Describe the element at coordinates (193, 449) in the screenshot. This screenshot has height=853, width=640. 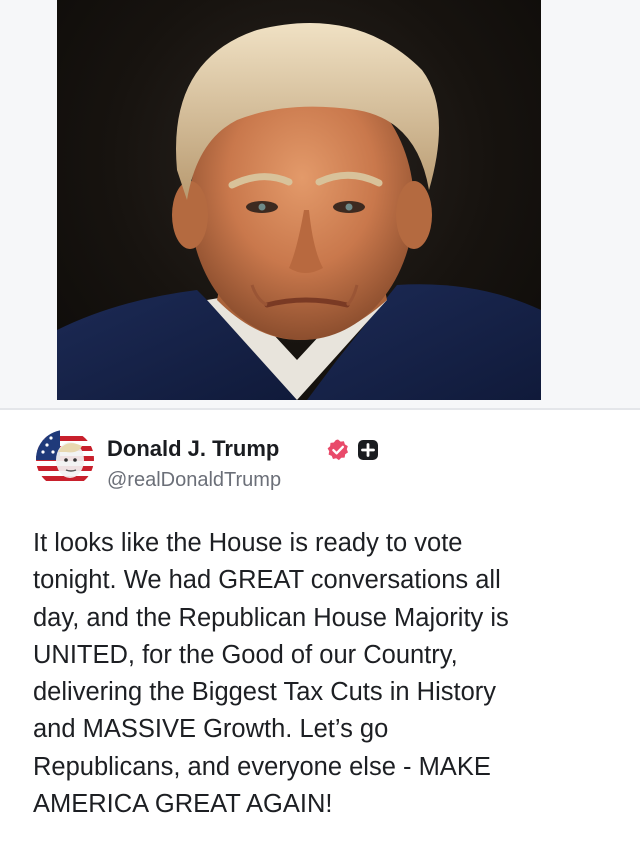
I see `author-name: Donald J. Trump` at that location.